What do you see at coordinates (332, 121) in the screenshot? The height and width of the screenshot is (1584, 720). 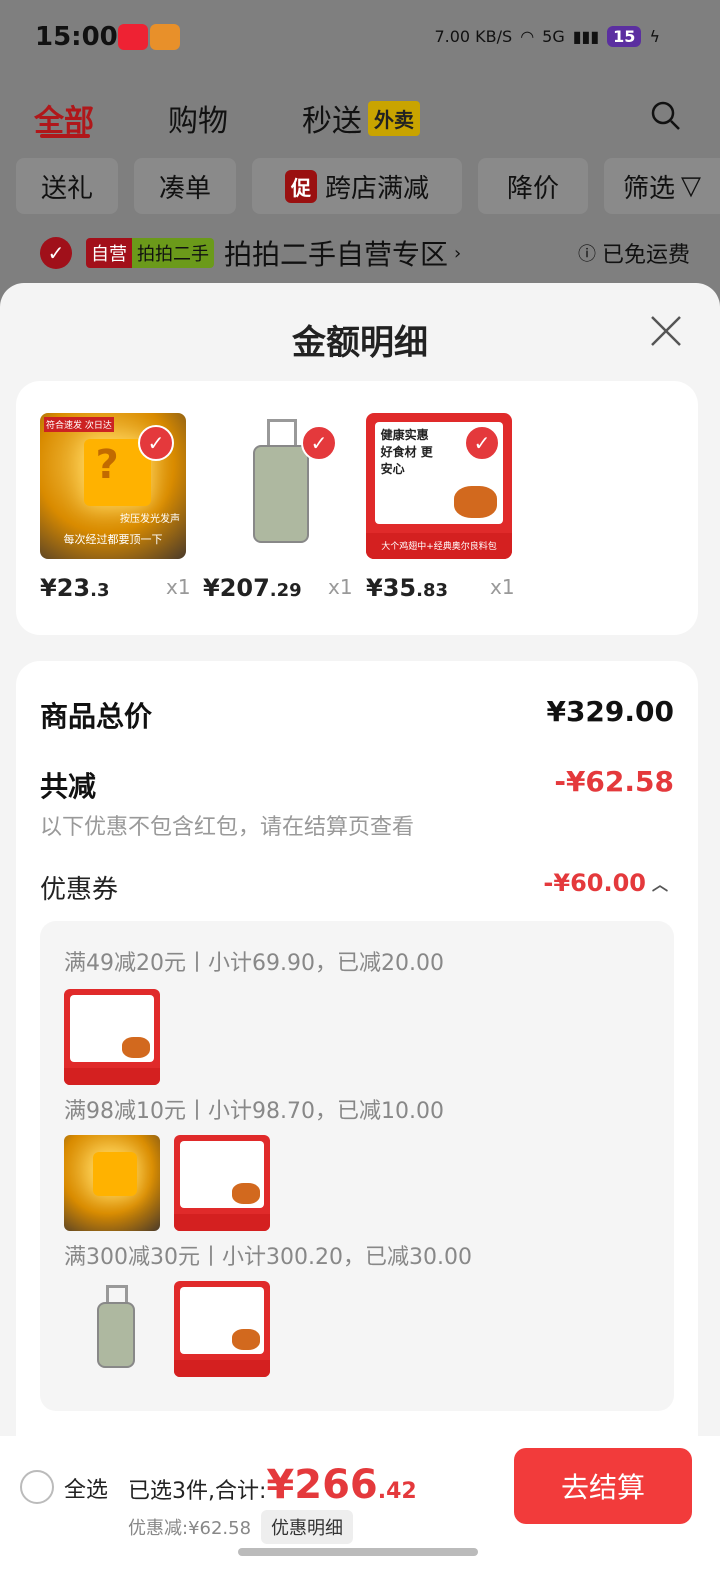 I see `tab-instant-label: 秒送` at bounding box center [332, 121].